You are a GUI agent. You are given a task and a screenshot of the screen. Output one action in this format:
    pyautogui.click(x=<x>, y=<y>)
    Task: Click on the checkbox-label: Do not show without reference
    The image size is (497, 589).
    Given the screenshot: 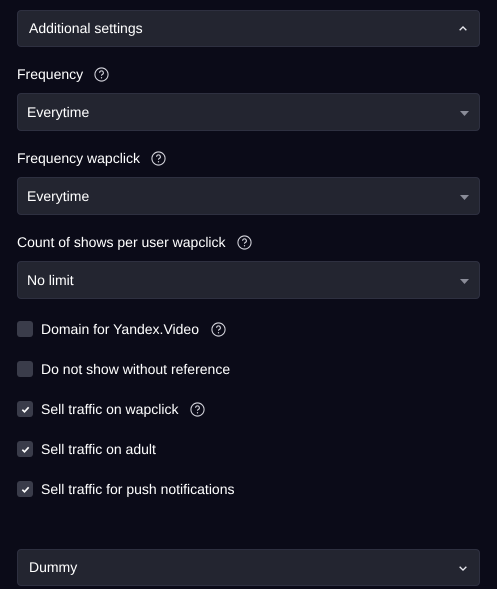 What is the action you would take?
    pyautogui.click(x=135, y=369)
    